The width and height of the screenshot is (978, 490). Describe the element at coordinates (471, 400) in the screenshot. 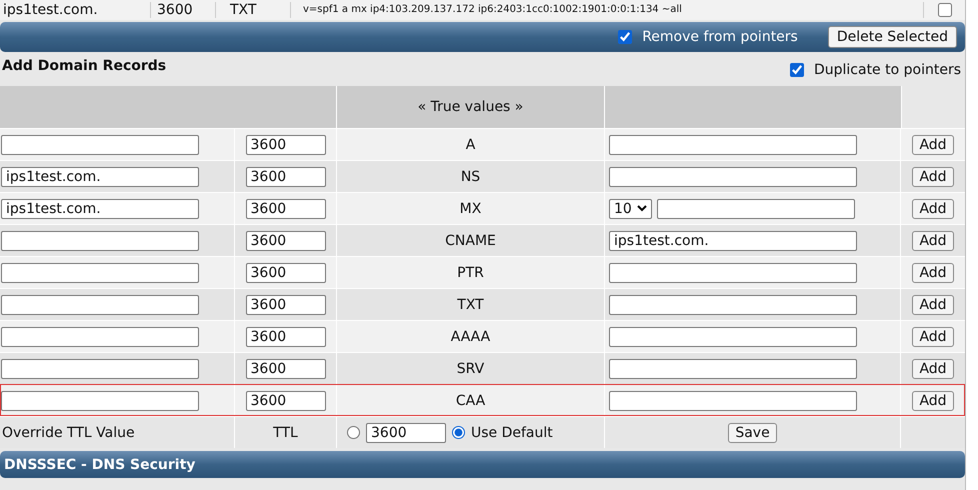

I see `record-type: CAA` at that location.